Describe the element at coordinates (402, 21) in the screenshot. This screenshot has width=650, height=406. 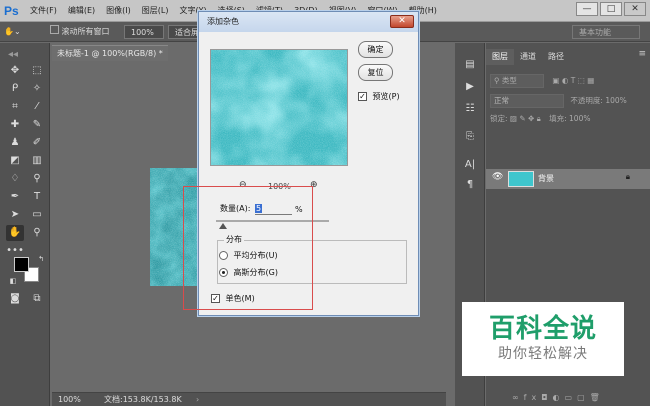
I see `dialog-close-button: ✕` at that location.